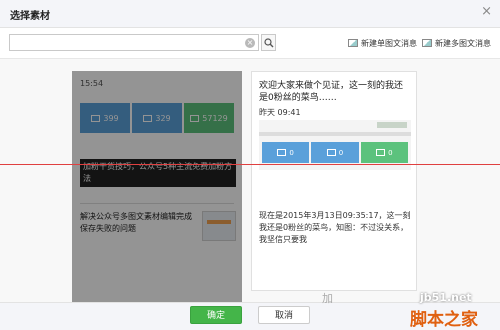  What do you see at coordinates (335, 134) in the screenshot?
I see `preview-bar` at bounding box center [335, 134].